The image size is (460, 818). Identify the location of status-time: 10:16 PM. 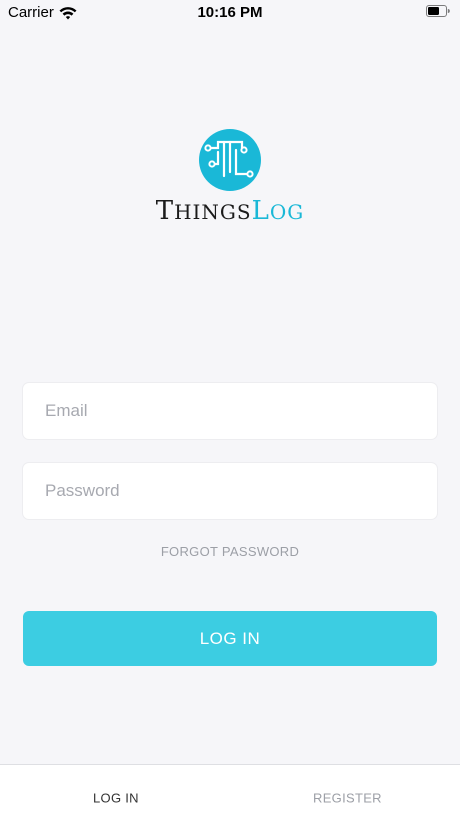
(230, 12).